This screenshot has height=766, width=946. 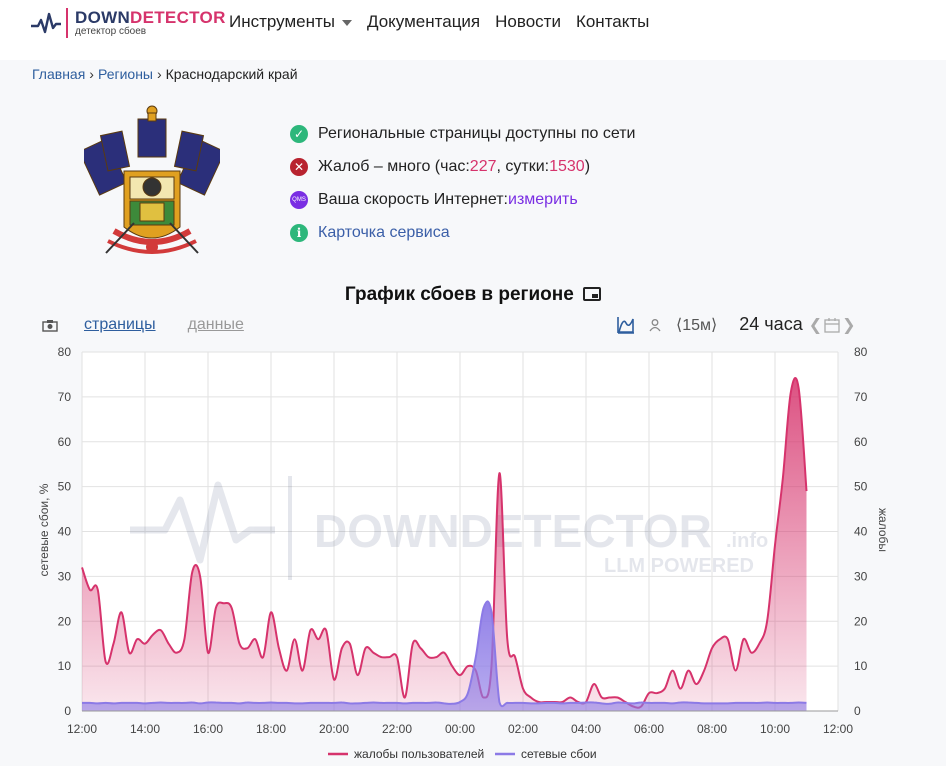 What do you see at coordinates (462, 167) in the screenshot?
I see `status-complaints: ✕ Жалоб – много (час: 227, сутки: 1530)` at bounding box center [462, 167].